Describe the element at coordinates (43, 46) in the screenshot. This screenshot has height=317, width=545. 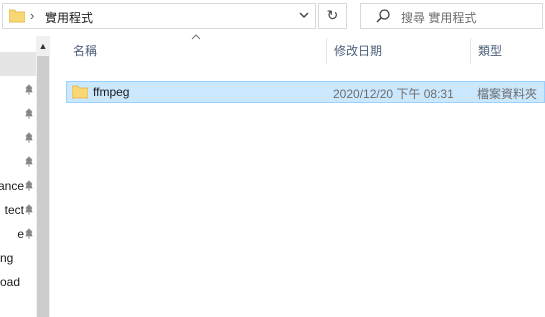
I see `scroll-up-arrow-icon: ▲` at that location.